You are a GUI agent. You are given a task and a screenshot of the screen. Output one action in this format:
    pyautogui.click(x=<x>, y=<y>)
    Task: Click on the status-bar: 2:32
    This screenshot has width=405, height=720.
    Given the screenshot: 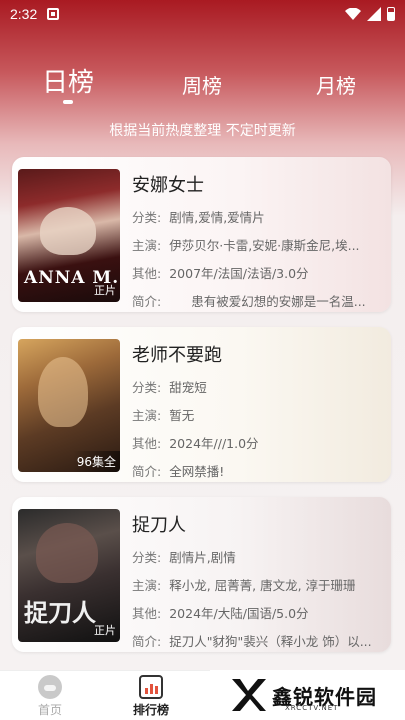 What is the action you would take?
    pyautogui.click(x=202, y=14)
    